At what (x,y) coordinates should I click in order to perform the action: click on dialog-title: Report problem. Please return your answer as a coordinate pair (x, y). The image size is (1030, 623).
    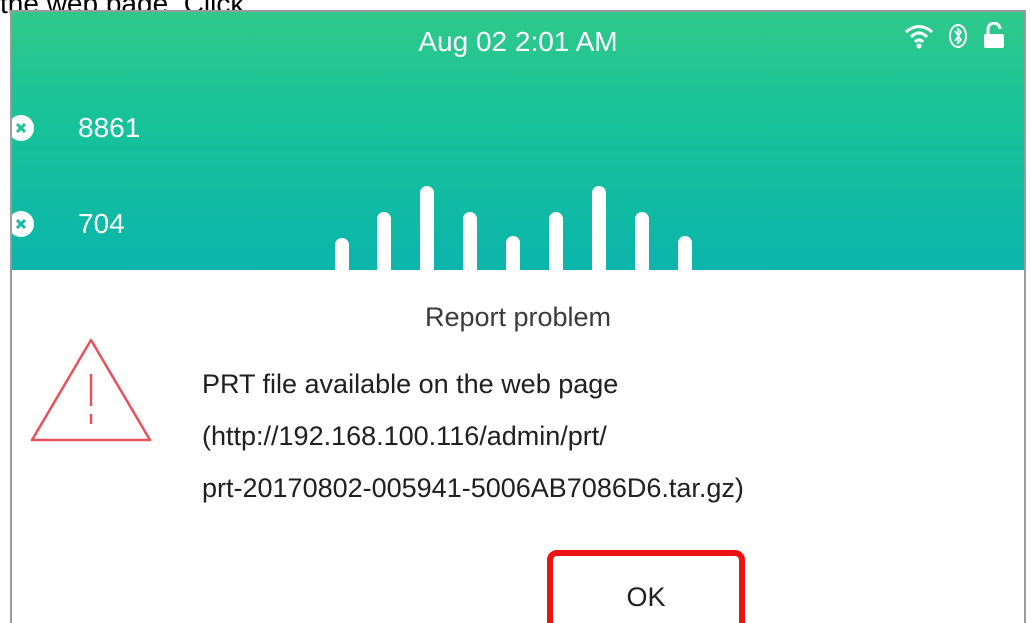
    Looking at the image, I should click on (518, 317).